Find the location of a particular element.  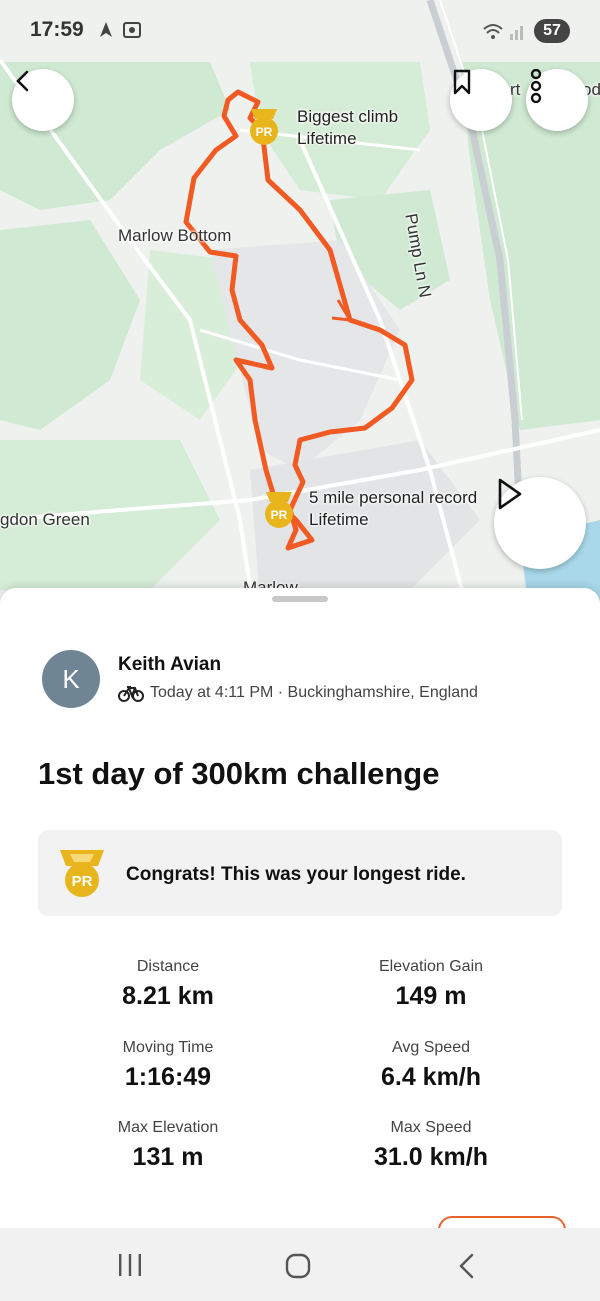

stat-value: 8.21 km is located at coordinates (168, 996).